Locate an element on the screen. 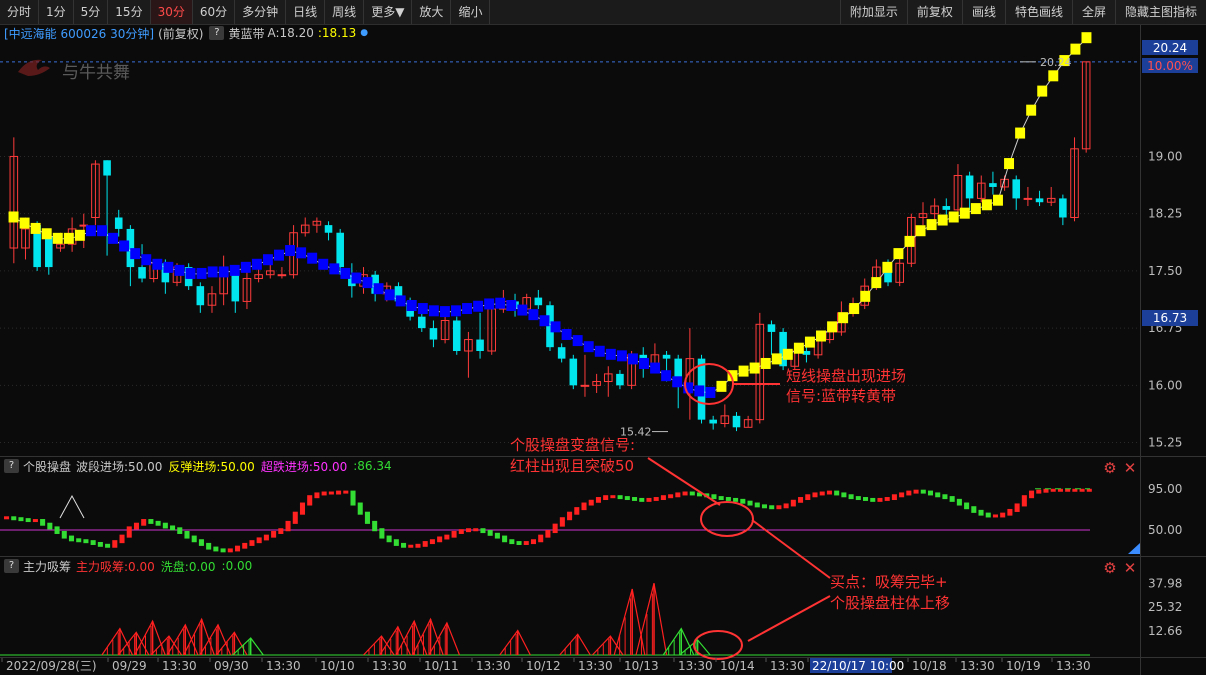 This screenshot has width=1206, height=675. tab-1min: 1分 is located at coordinates (56, 12).